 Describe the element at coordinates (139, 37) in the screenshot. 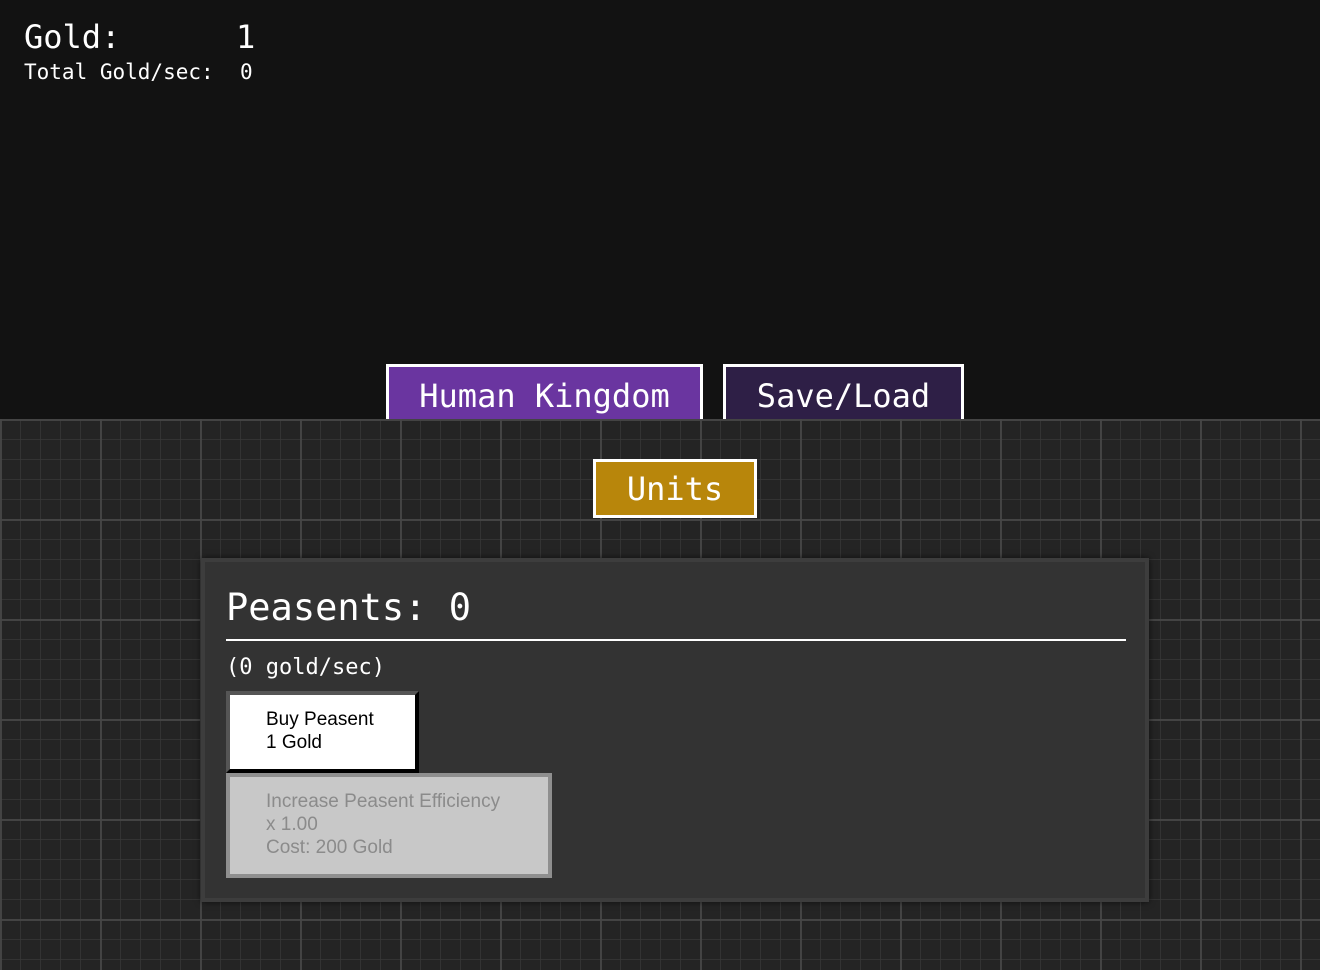

I see `gold-stat: Gold: 1` at that location.